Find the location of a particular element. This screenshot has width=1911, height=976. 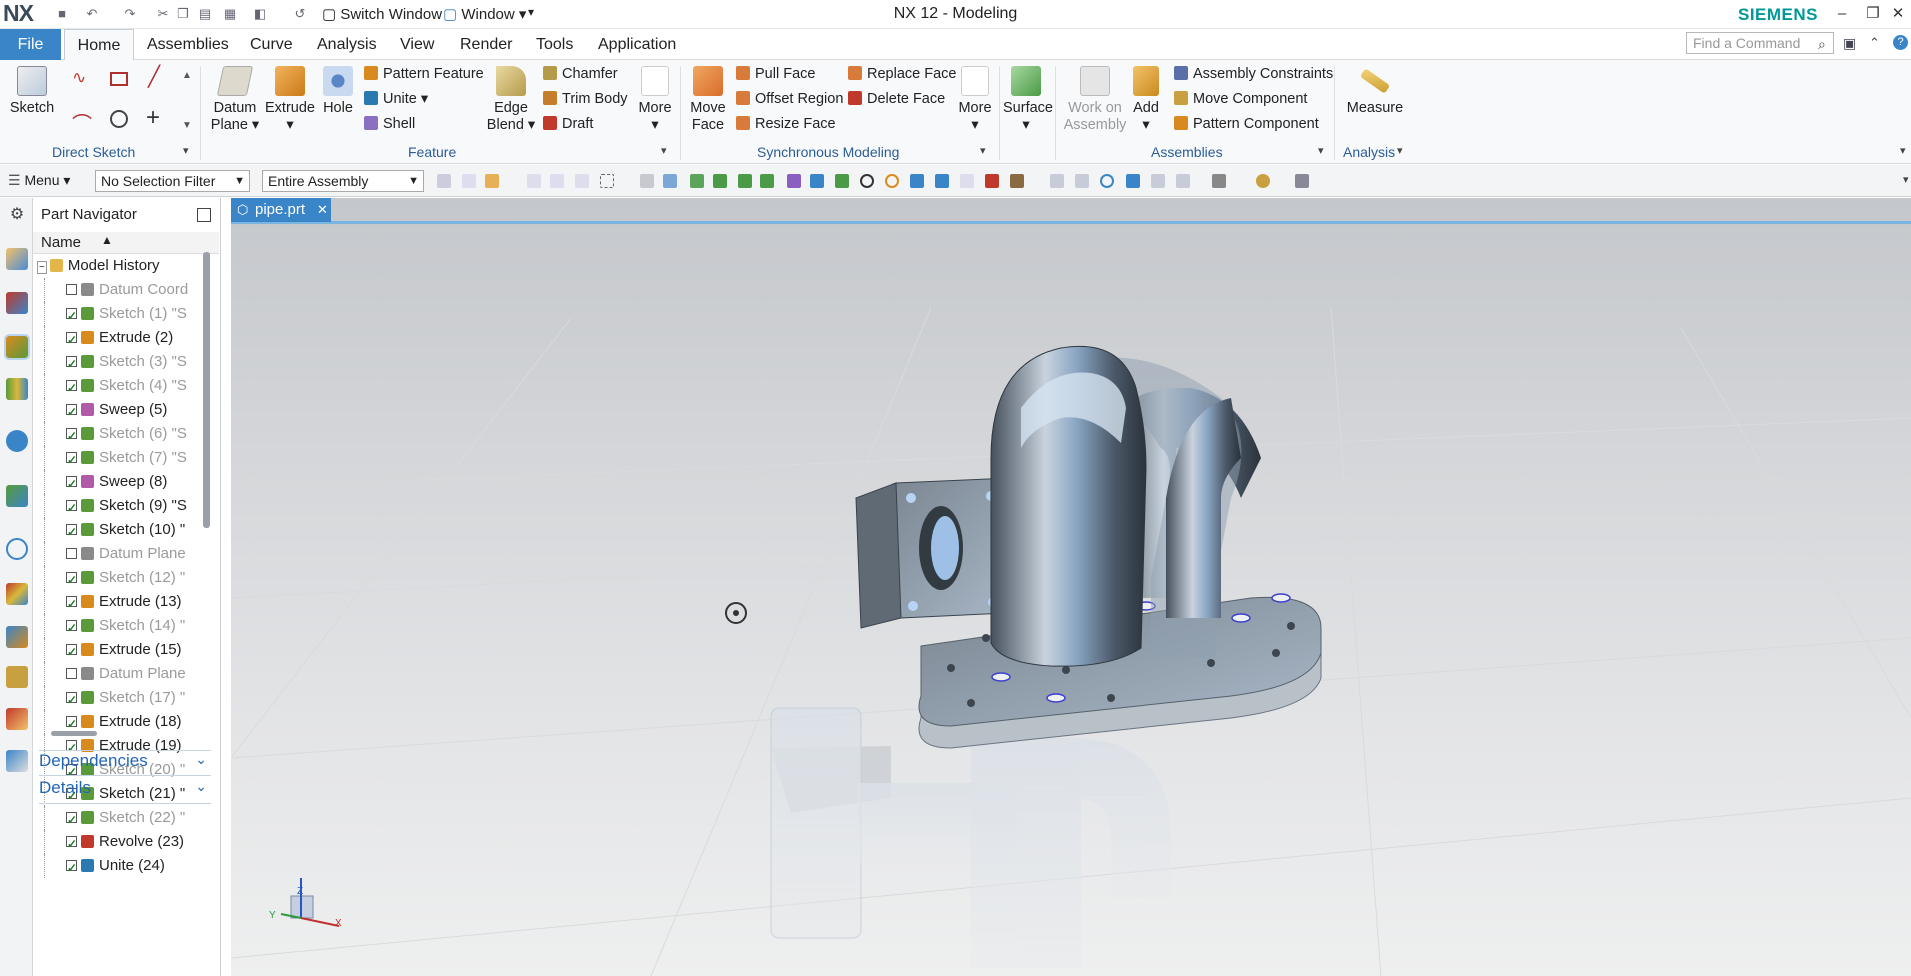

pattern-component-button: Pattern Component is located at coordinates (1246, 124).